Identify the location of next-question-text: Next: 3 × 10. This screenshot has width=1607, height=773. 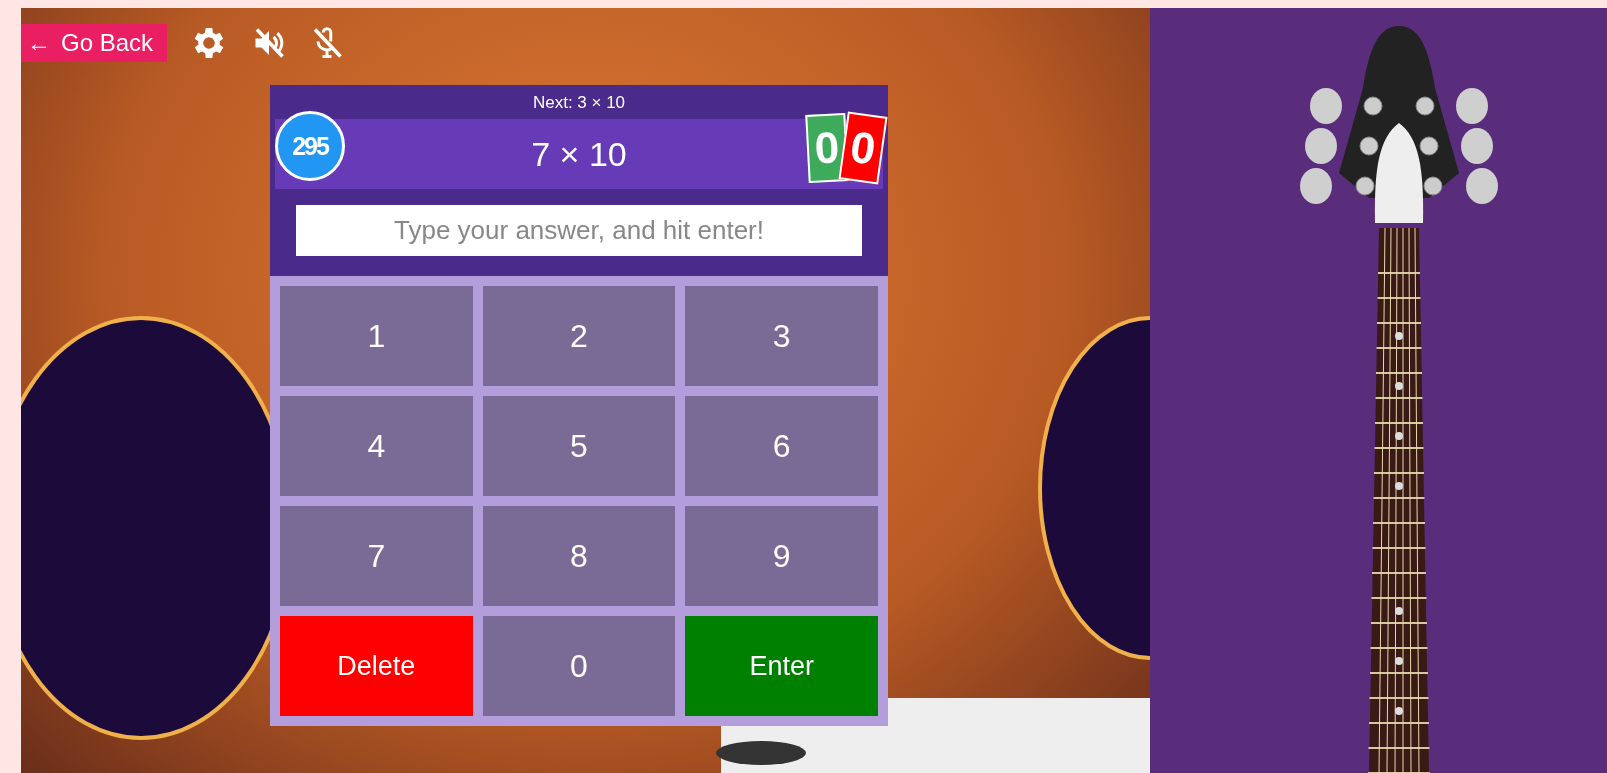
(579, 103).